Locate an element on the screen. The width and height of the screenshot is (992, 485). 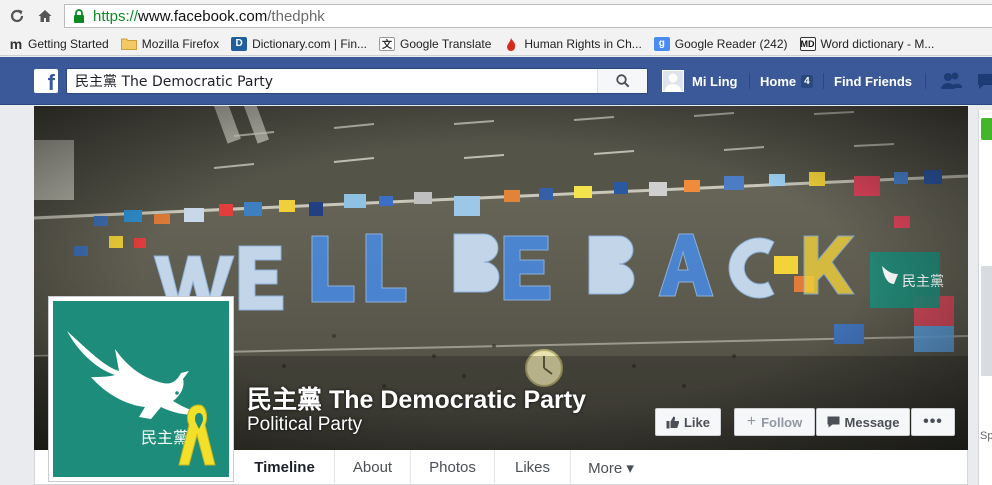
party-logo: 民主黨 is located at coordinates (141, 389).